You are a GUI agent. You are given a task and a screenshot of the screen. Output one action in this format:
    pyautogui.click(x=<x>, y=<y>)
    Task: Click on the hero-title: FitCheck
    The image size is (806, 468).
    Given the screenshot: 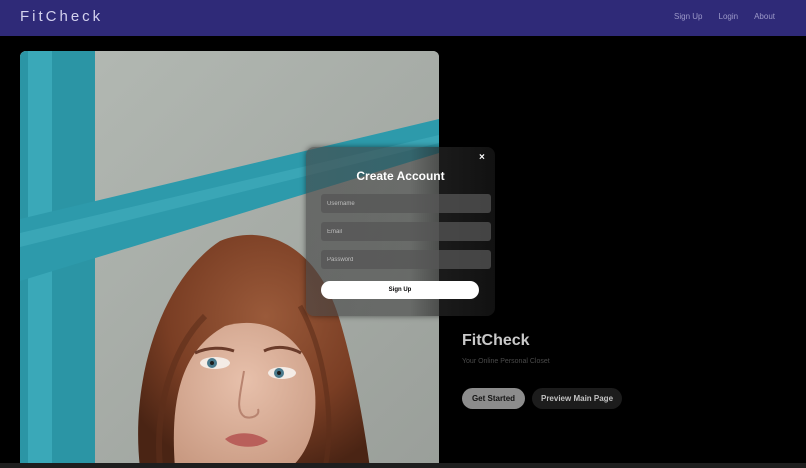 What is the action you would take?
    pyautogui.click(x=496, y=340)
    